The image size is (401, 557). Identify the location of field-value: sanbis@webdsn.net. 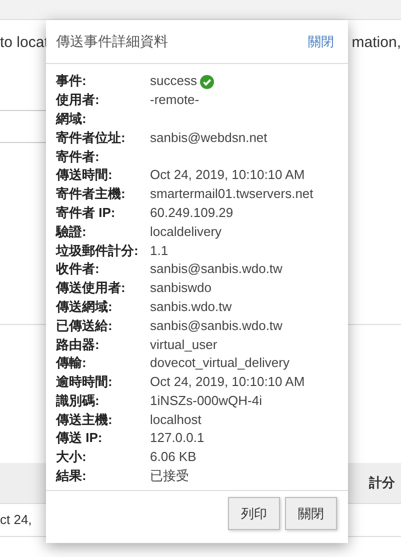
(209, 137).